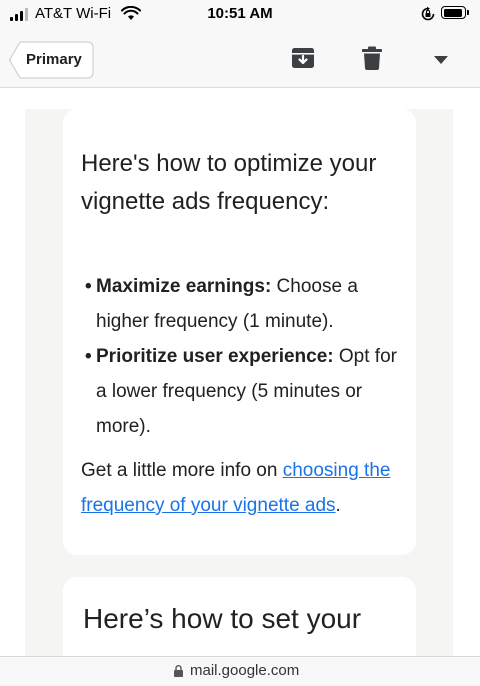 Image resolution: width=480 pixels, height=686 pixels. I want to click on rotation-lock-icon, so click(428, 13).